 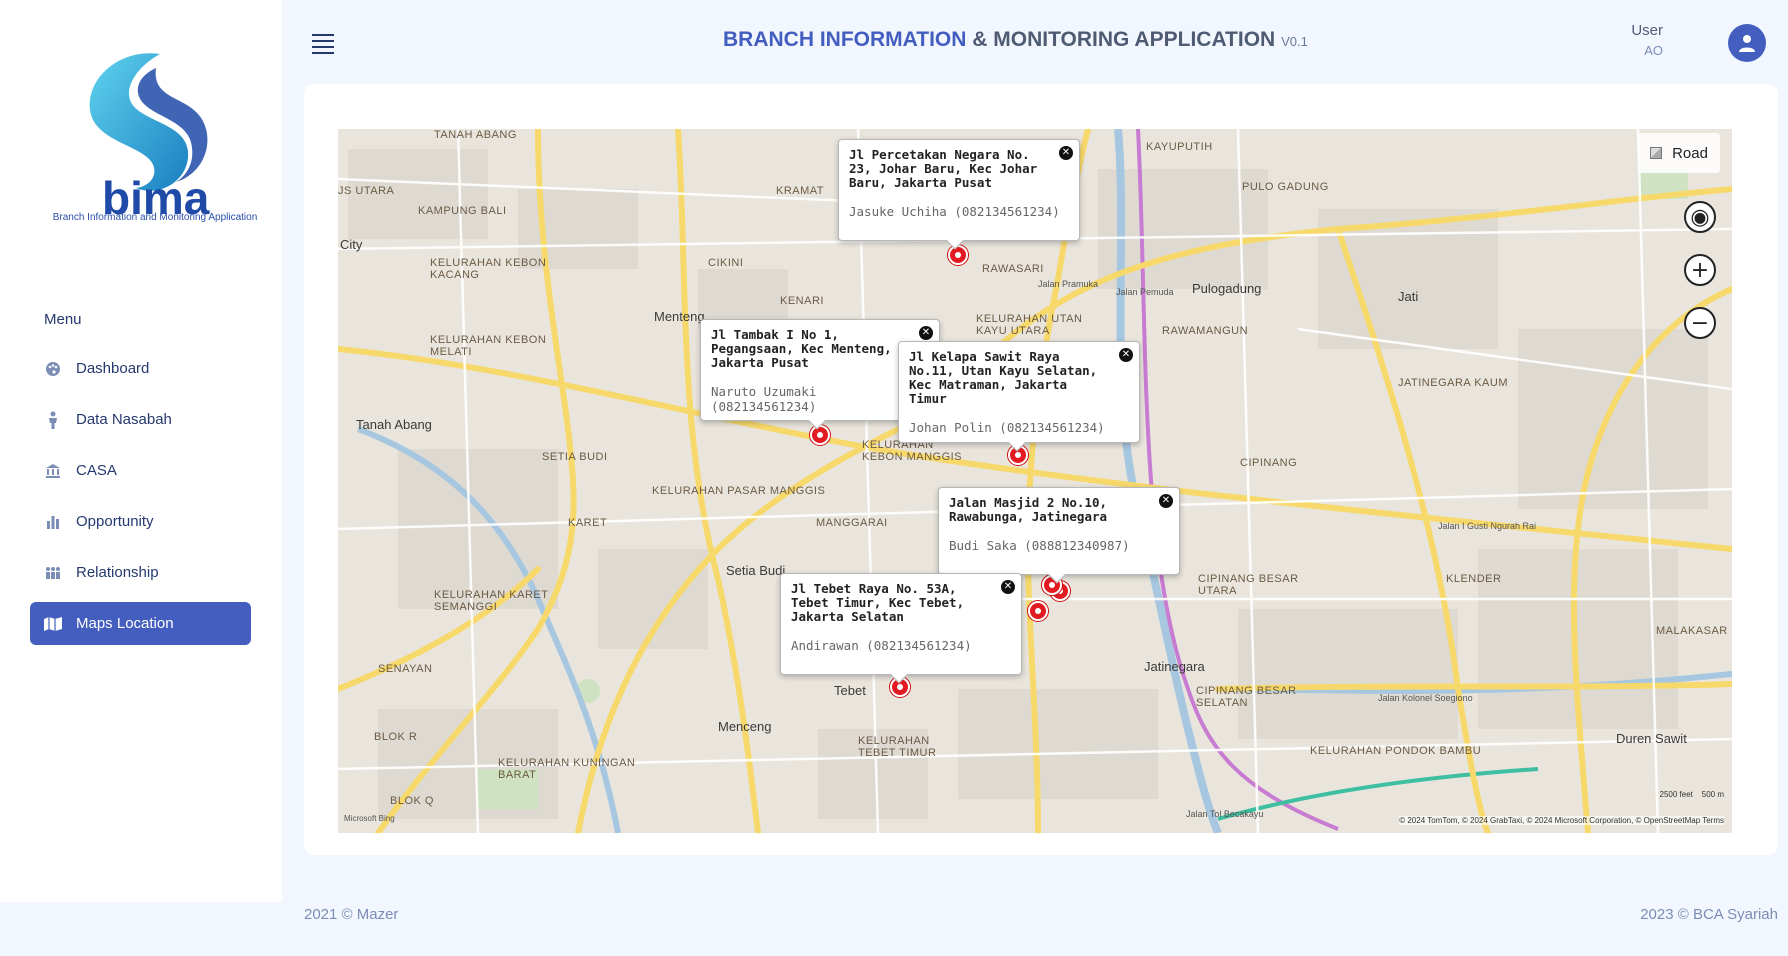 I want to click on map-icon, so click(x=53, y=624).